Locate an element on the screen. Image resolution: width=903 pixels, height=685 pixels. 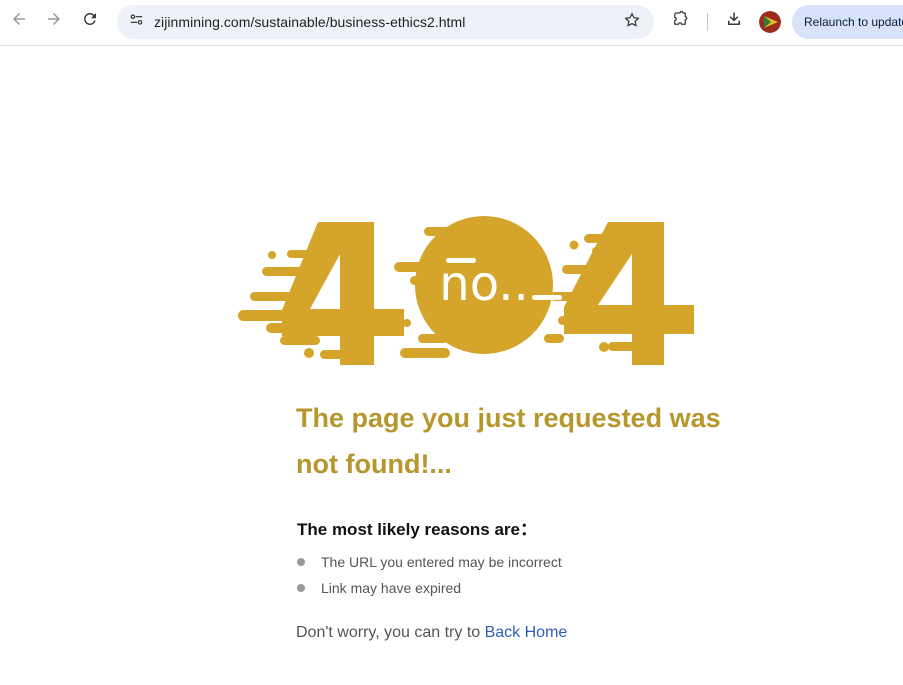
site-info-icon is located at coordinates (136, 22).